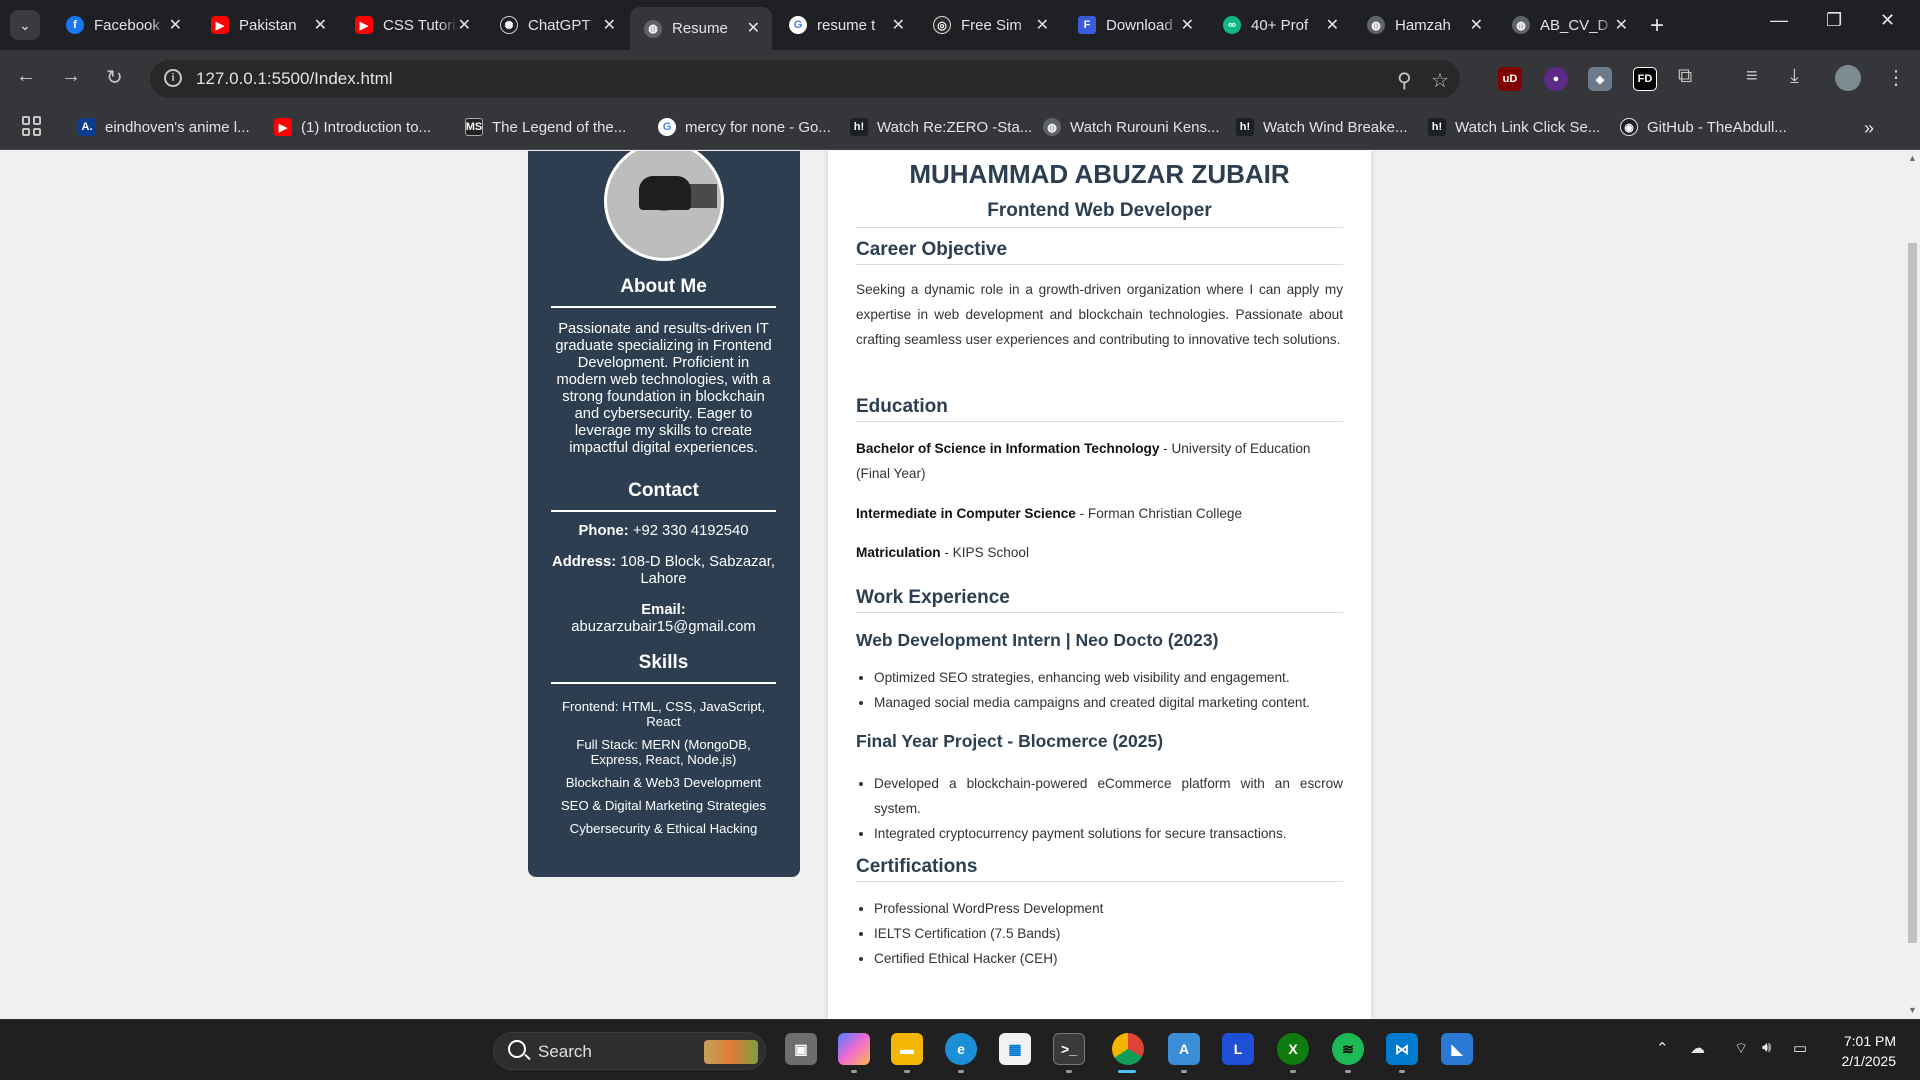 Image resolution: width=1920 pixels, height=1080 pixels. Describe the element at coordinates (1404, 80) in the screenshot. I see `zoom-icon: ⚲` at that location.